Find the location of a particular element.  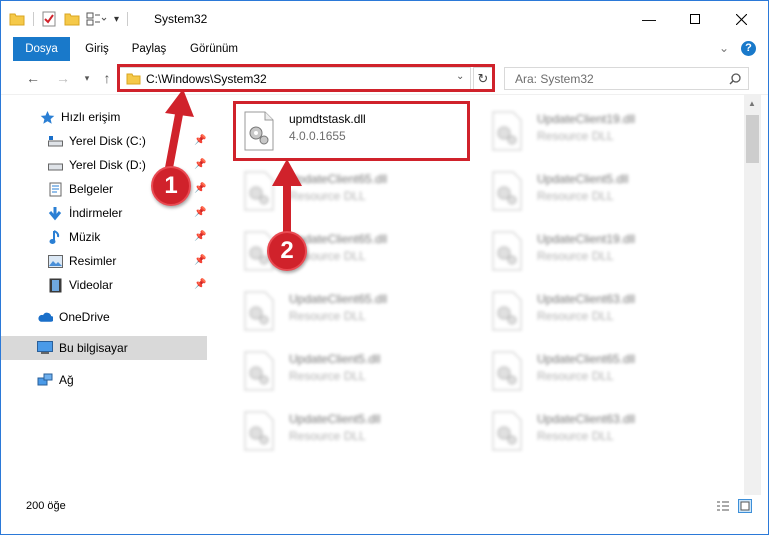

close-button is located at coordinates (741, 19).